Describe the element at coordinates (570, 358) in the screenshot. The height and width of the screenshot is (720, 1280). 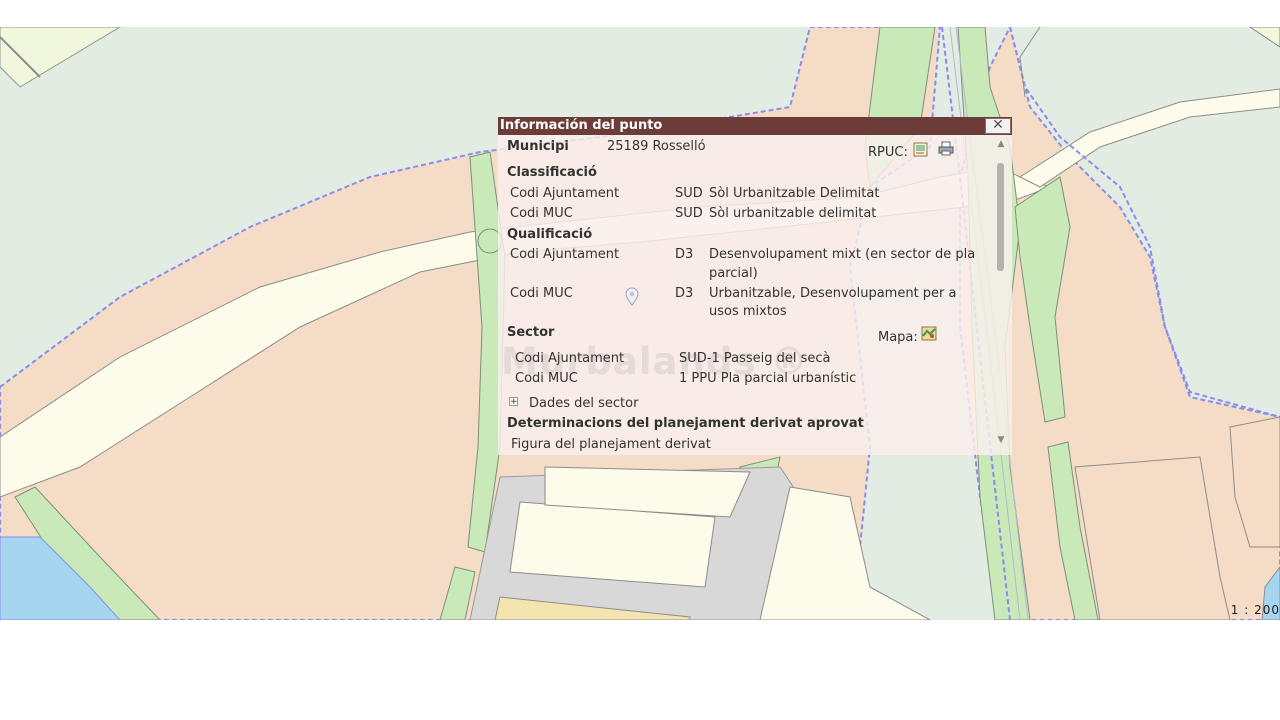
I see `sector-row-1-label: Codi Ajuntament` at that location.